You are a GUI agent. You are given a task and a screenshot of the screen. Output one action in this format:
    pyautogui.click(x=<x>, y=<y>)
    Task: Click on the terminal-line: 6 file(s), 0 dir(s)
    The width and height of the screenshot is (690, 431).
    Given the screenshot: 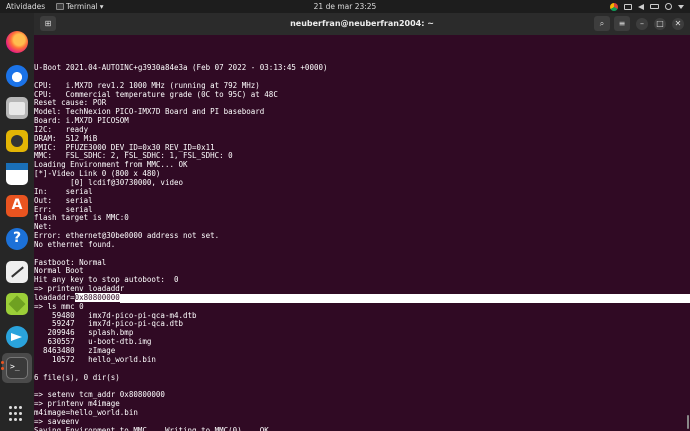 What is the action you would take?
    pyautogui.click(x=77, y=377)
    